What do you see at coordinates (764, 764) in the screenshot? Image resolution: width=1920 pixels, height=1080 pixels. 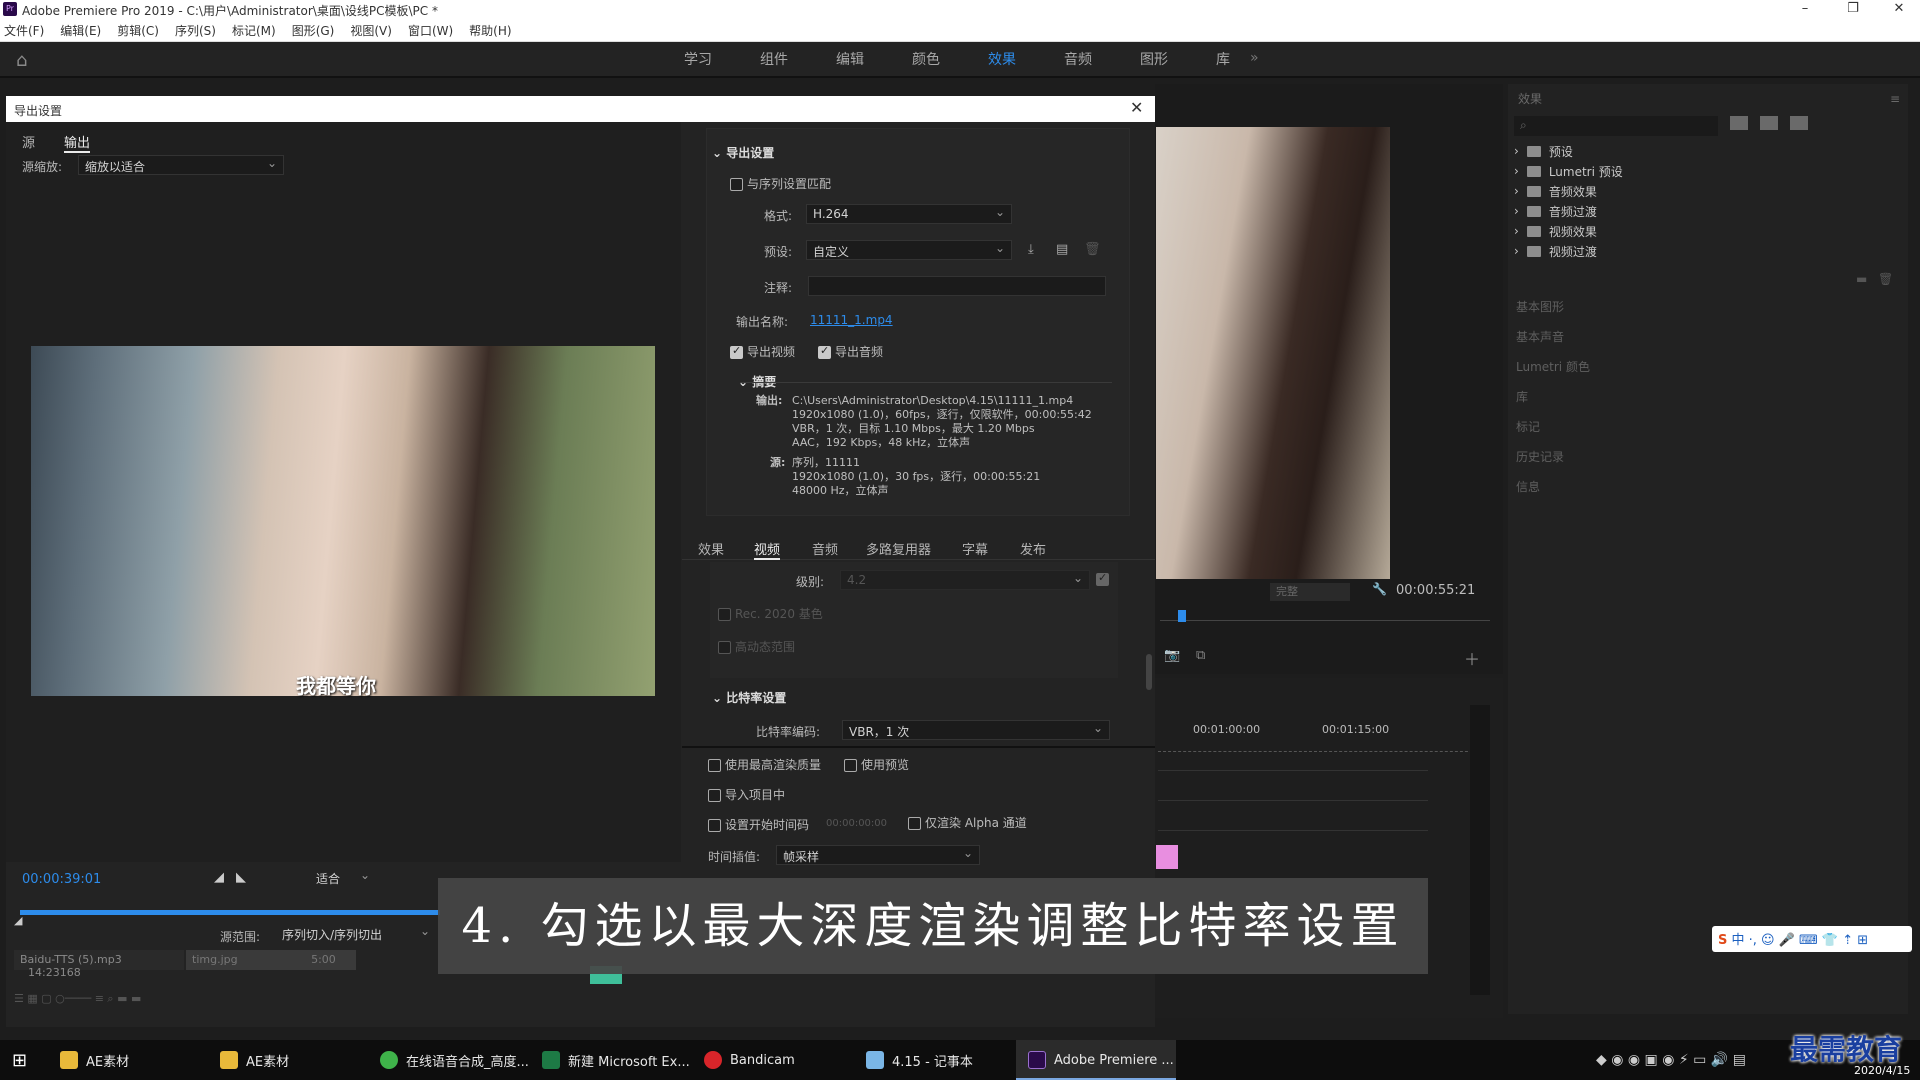 I see `max-render-quality-checkbox: 使用最高渲染质量` at bounding box center [764, 764].